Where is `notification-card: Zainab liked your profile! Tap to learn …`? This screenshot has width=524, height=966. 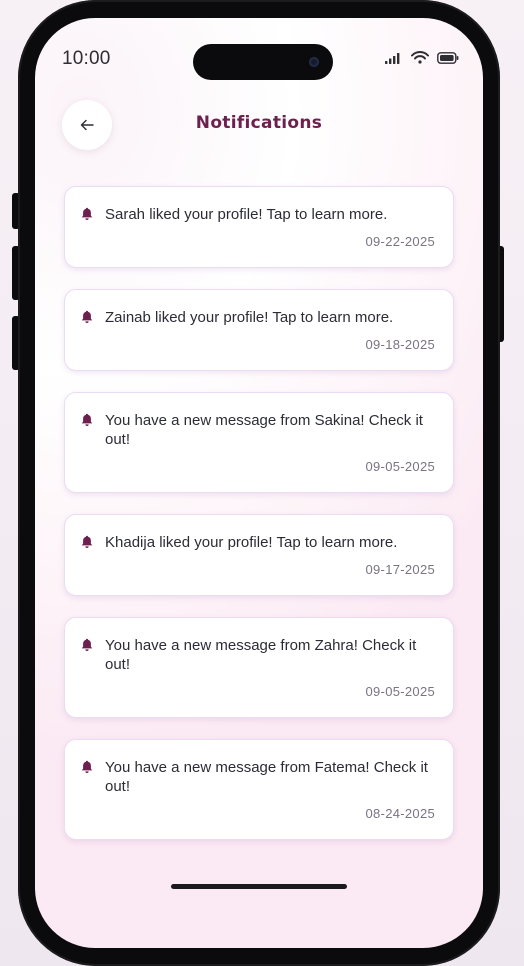 notification-card: Zainab liked your profile! Tap to learn … is located at coordinates (259, 330).